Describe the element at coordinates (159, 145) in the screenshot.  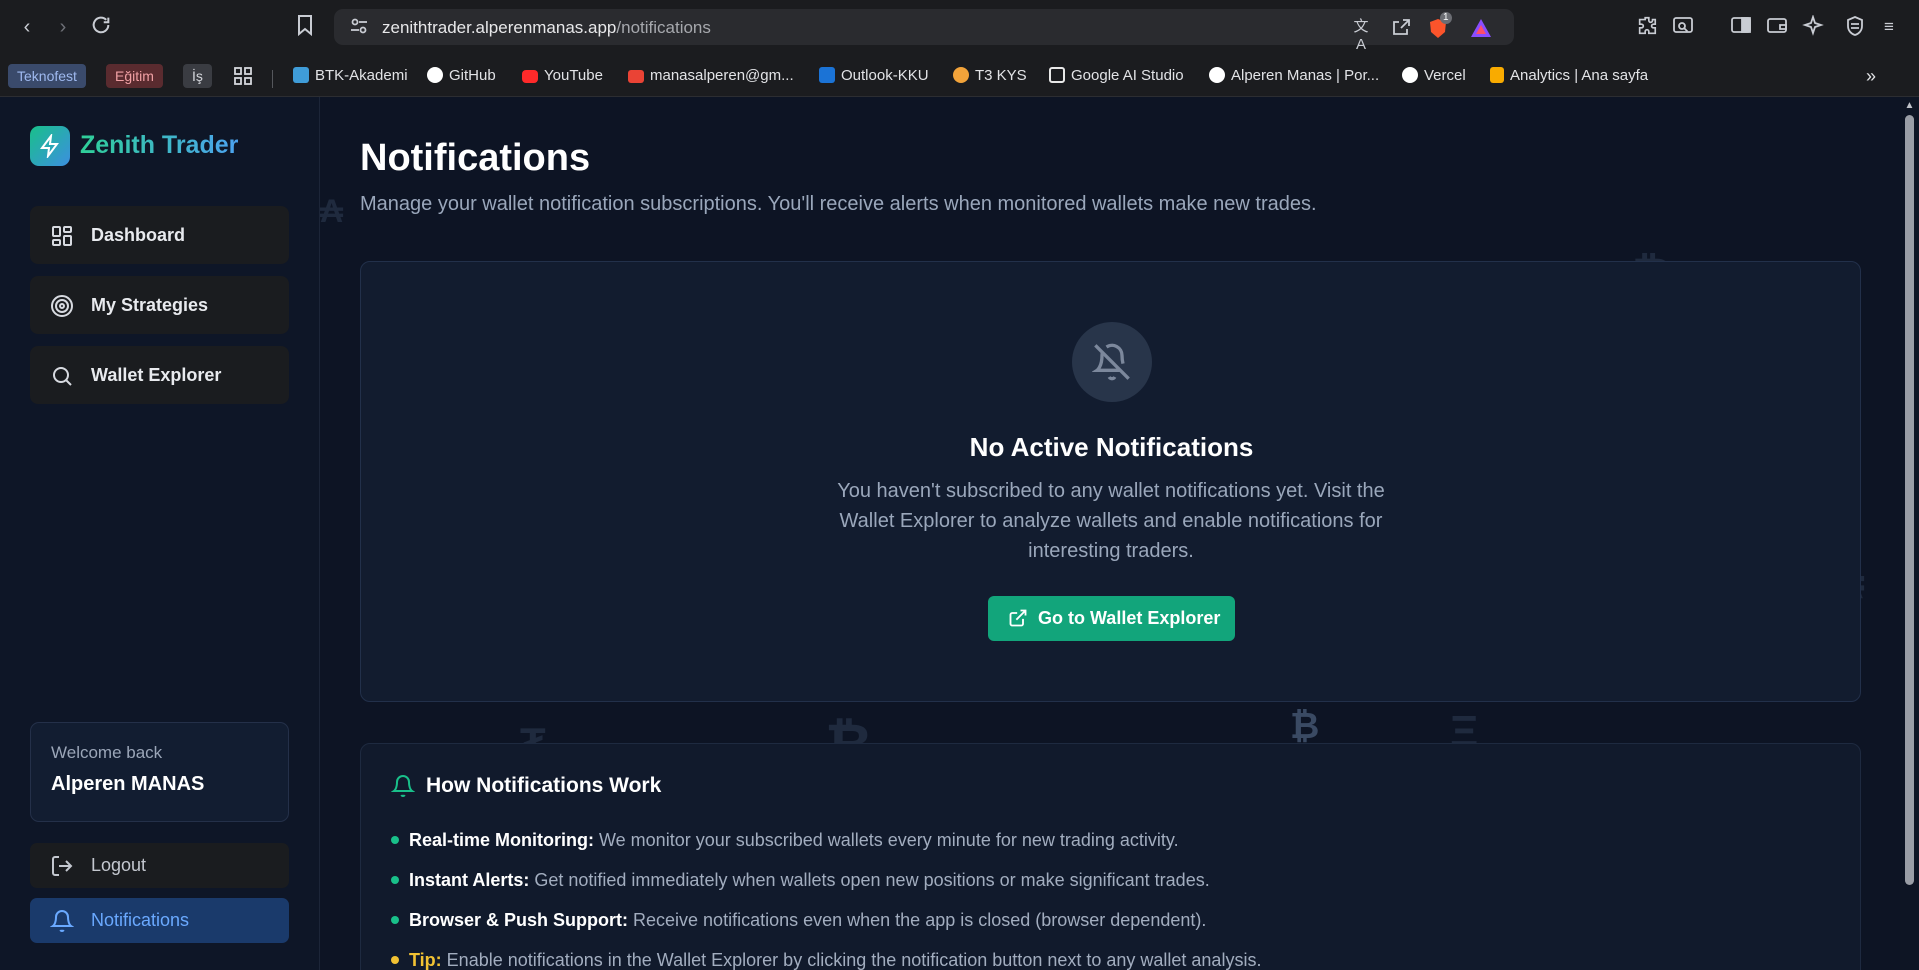
I see `brand-name: Zenith Trader` at that location.